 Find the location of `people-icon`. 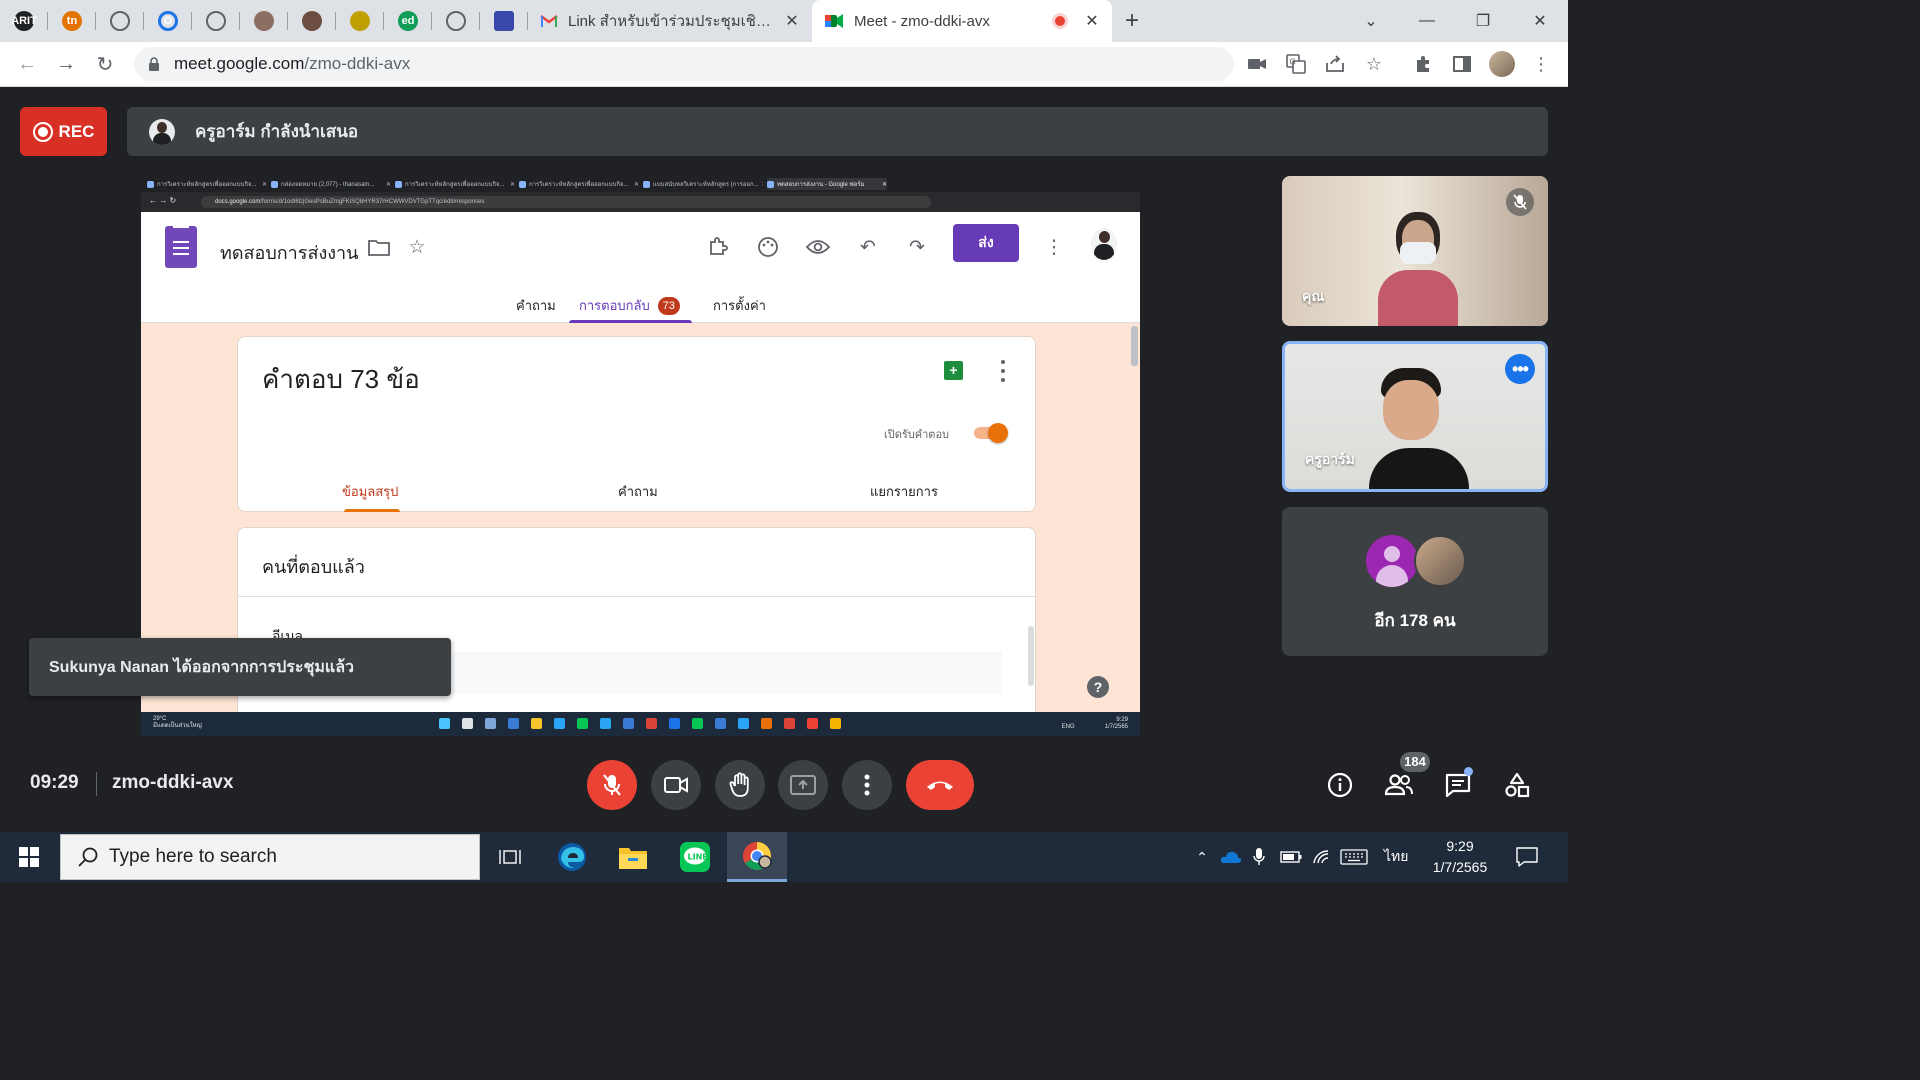

people-icon is located at coordinates (1398, 785).